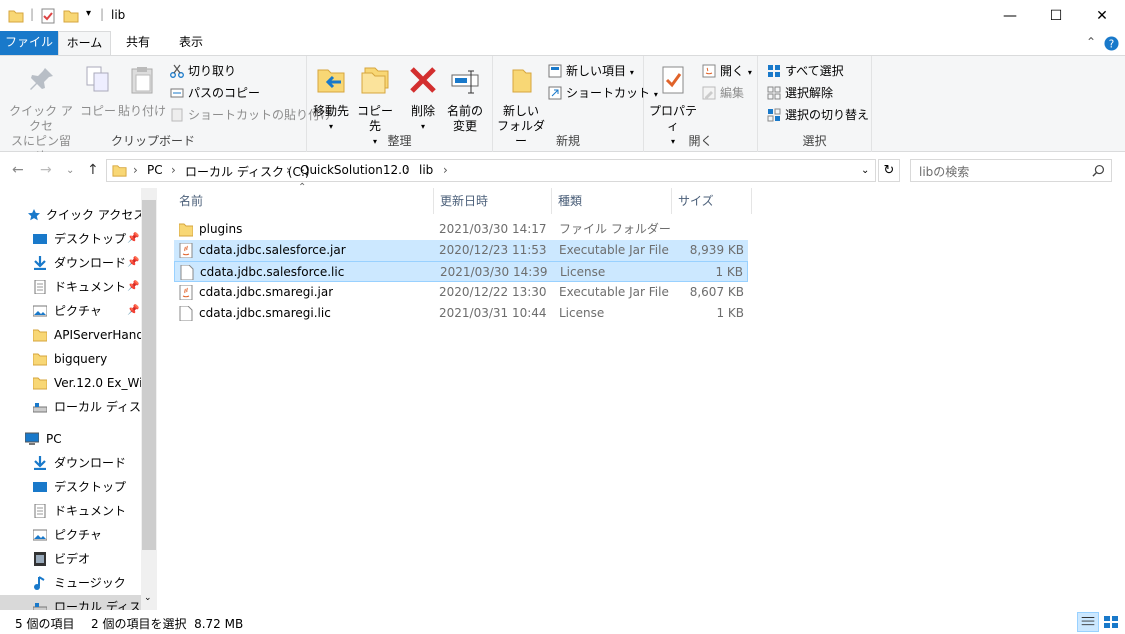 The image size is (1125, 634). Describe the element at coordinates (70, 463) in the screenshot. I see `nav-pc-downloads: ダウンロード` at that location.